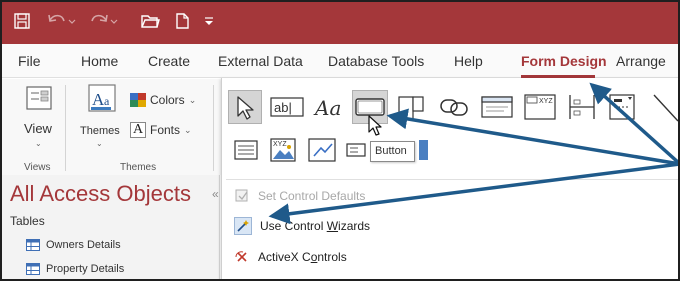 This screenshot has width=680, height=281. I want to click on tab-control, so click(412, 107).